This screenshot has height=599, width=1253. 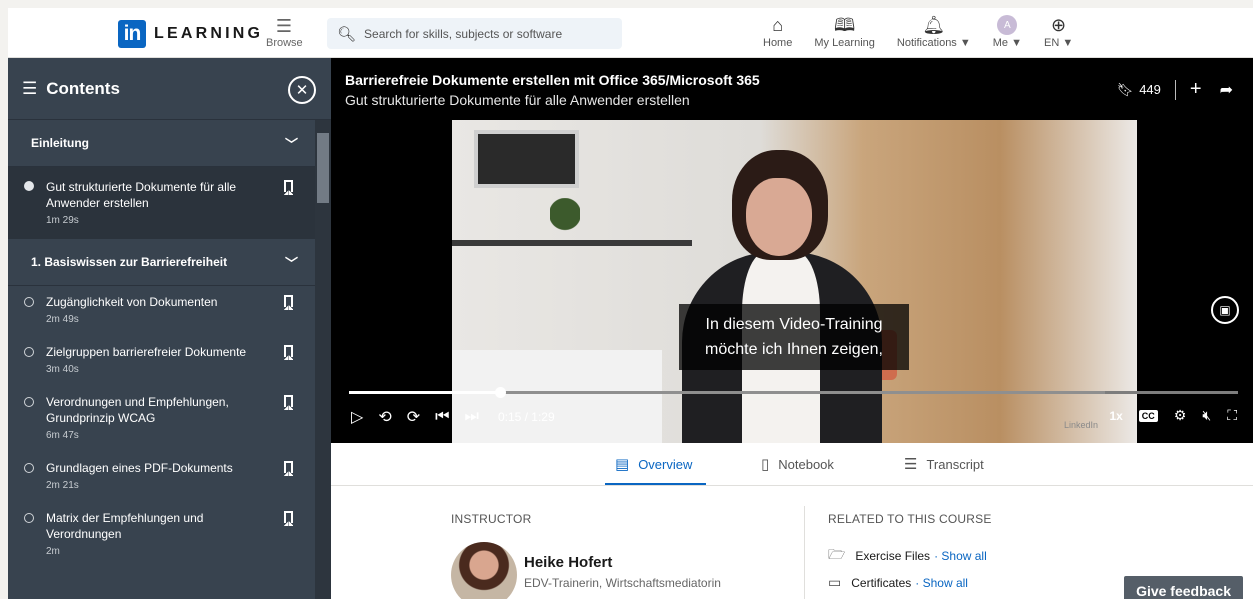 I want to click on tab-overview: ▤ Overview, so click(x=653, y=464).